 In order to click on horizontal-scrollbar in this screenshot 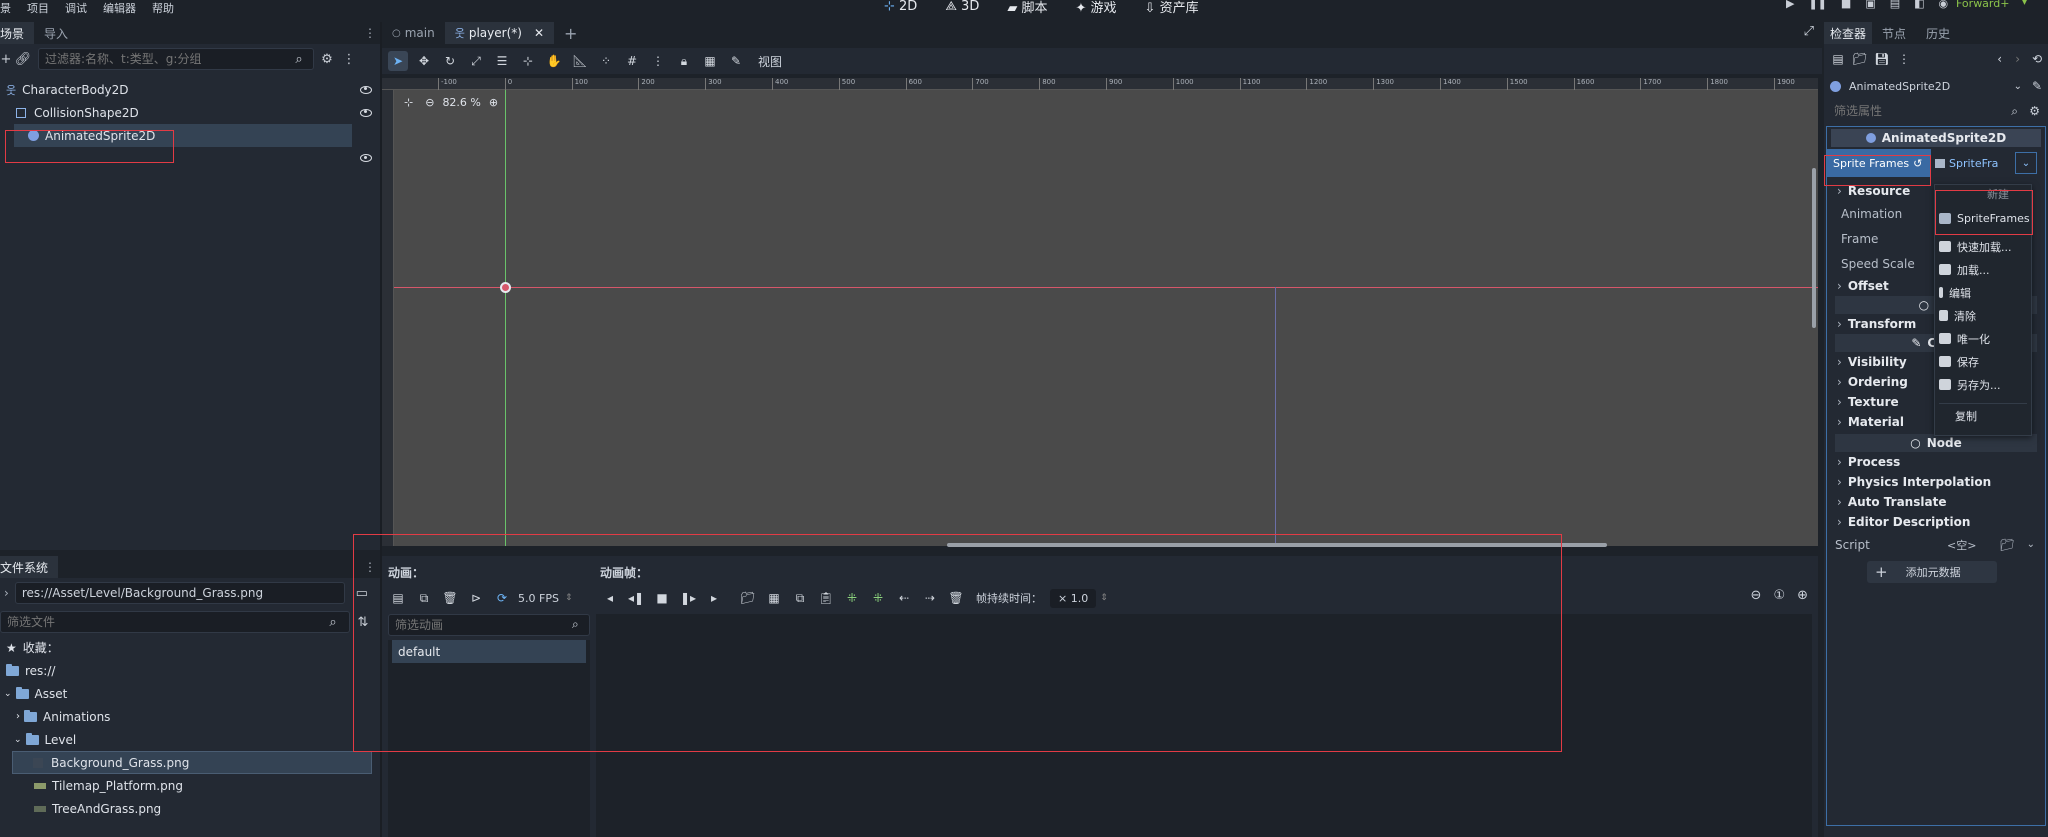, I will do `click(1277, 545)`.